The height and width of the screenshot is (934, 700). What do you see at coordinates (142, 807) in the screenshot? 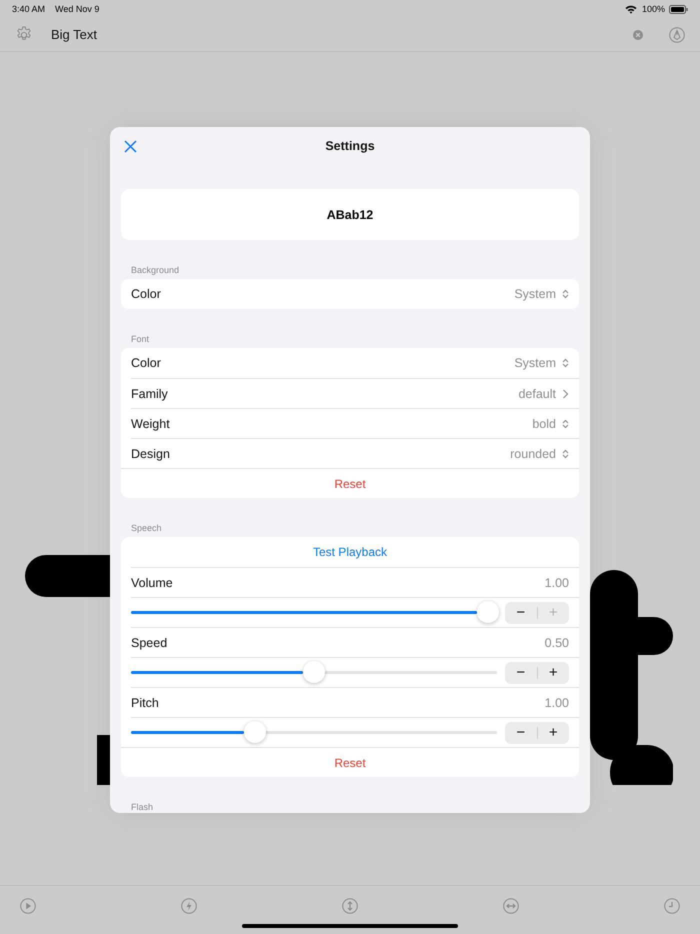
I see `section-header: Flash` at bounding box center [142, 807].